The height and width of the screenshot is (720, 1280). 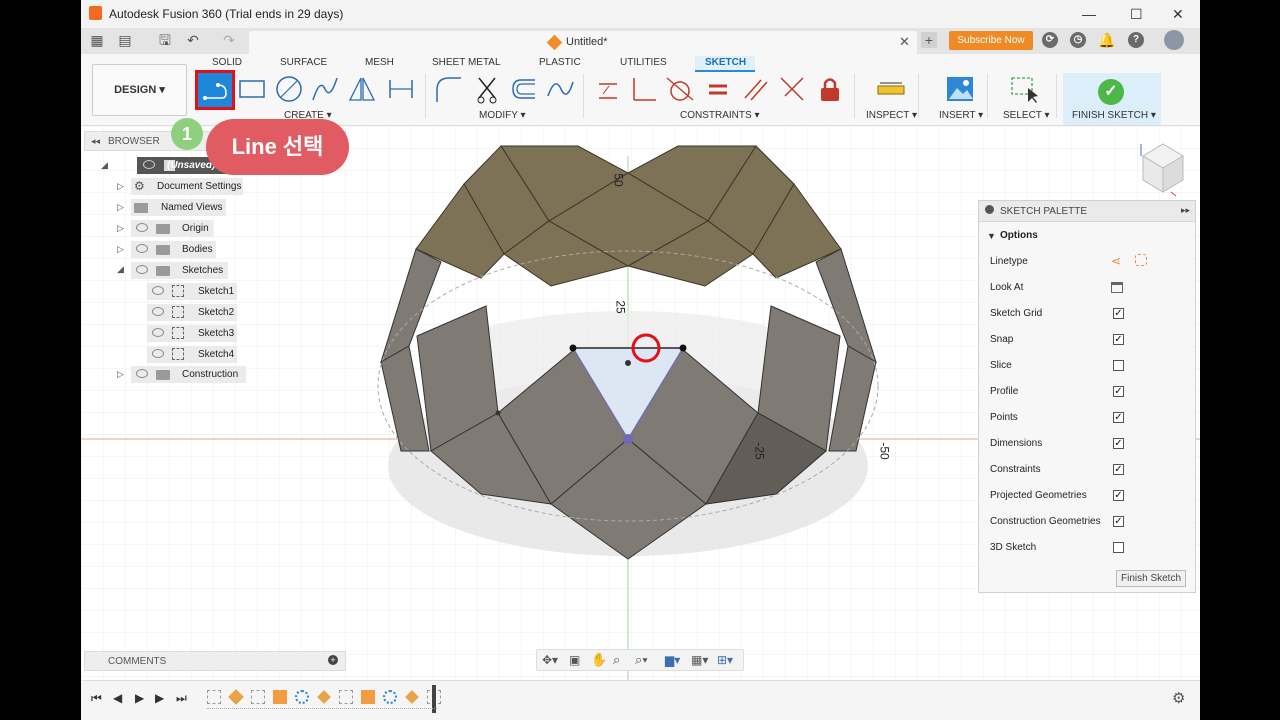 What do you see at coordinates (641, 660) in the screenshot?
I see `fit-icon: ⌕▾` at bounding box center [641, 660].